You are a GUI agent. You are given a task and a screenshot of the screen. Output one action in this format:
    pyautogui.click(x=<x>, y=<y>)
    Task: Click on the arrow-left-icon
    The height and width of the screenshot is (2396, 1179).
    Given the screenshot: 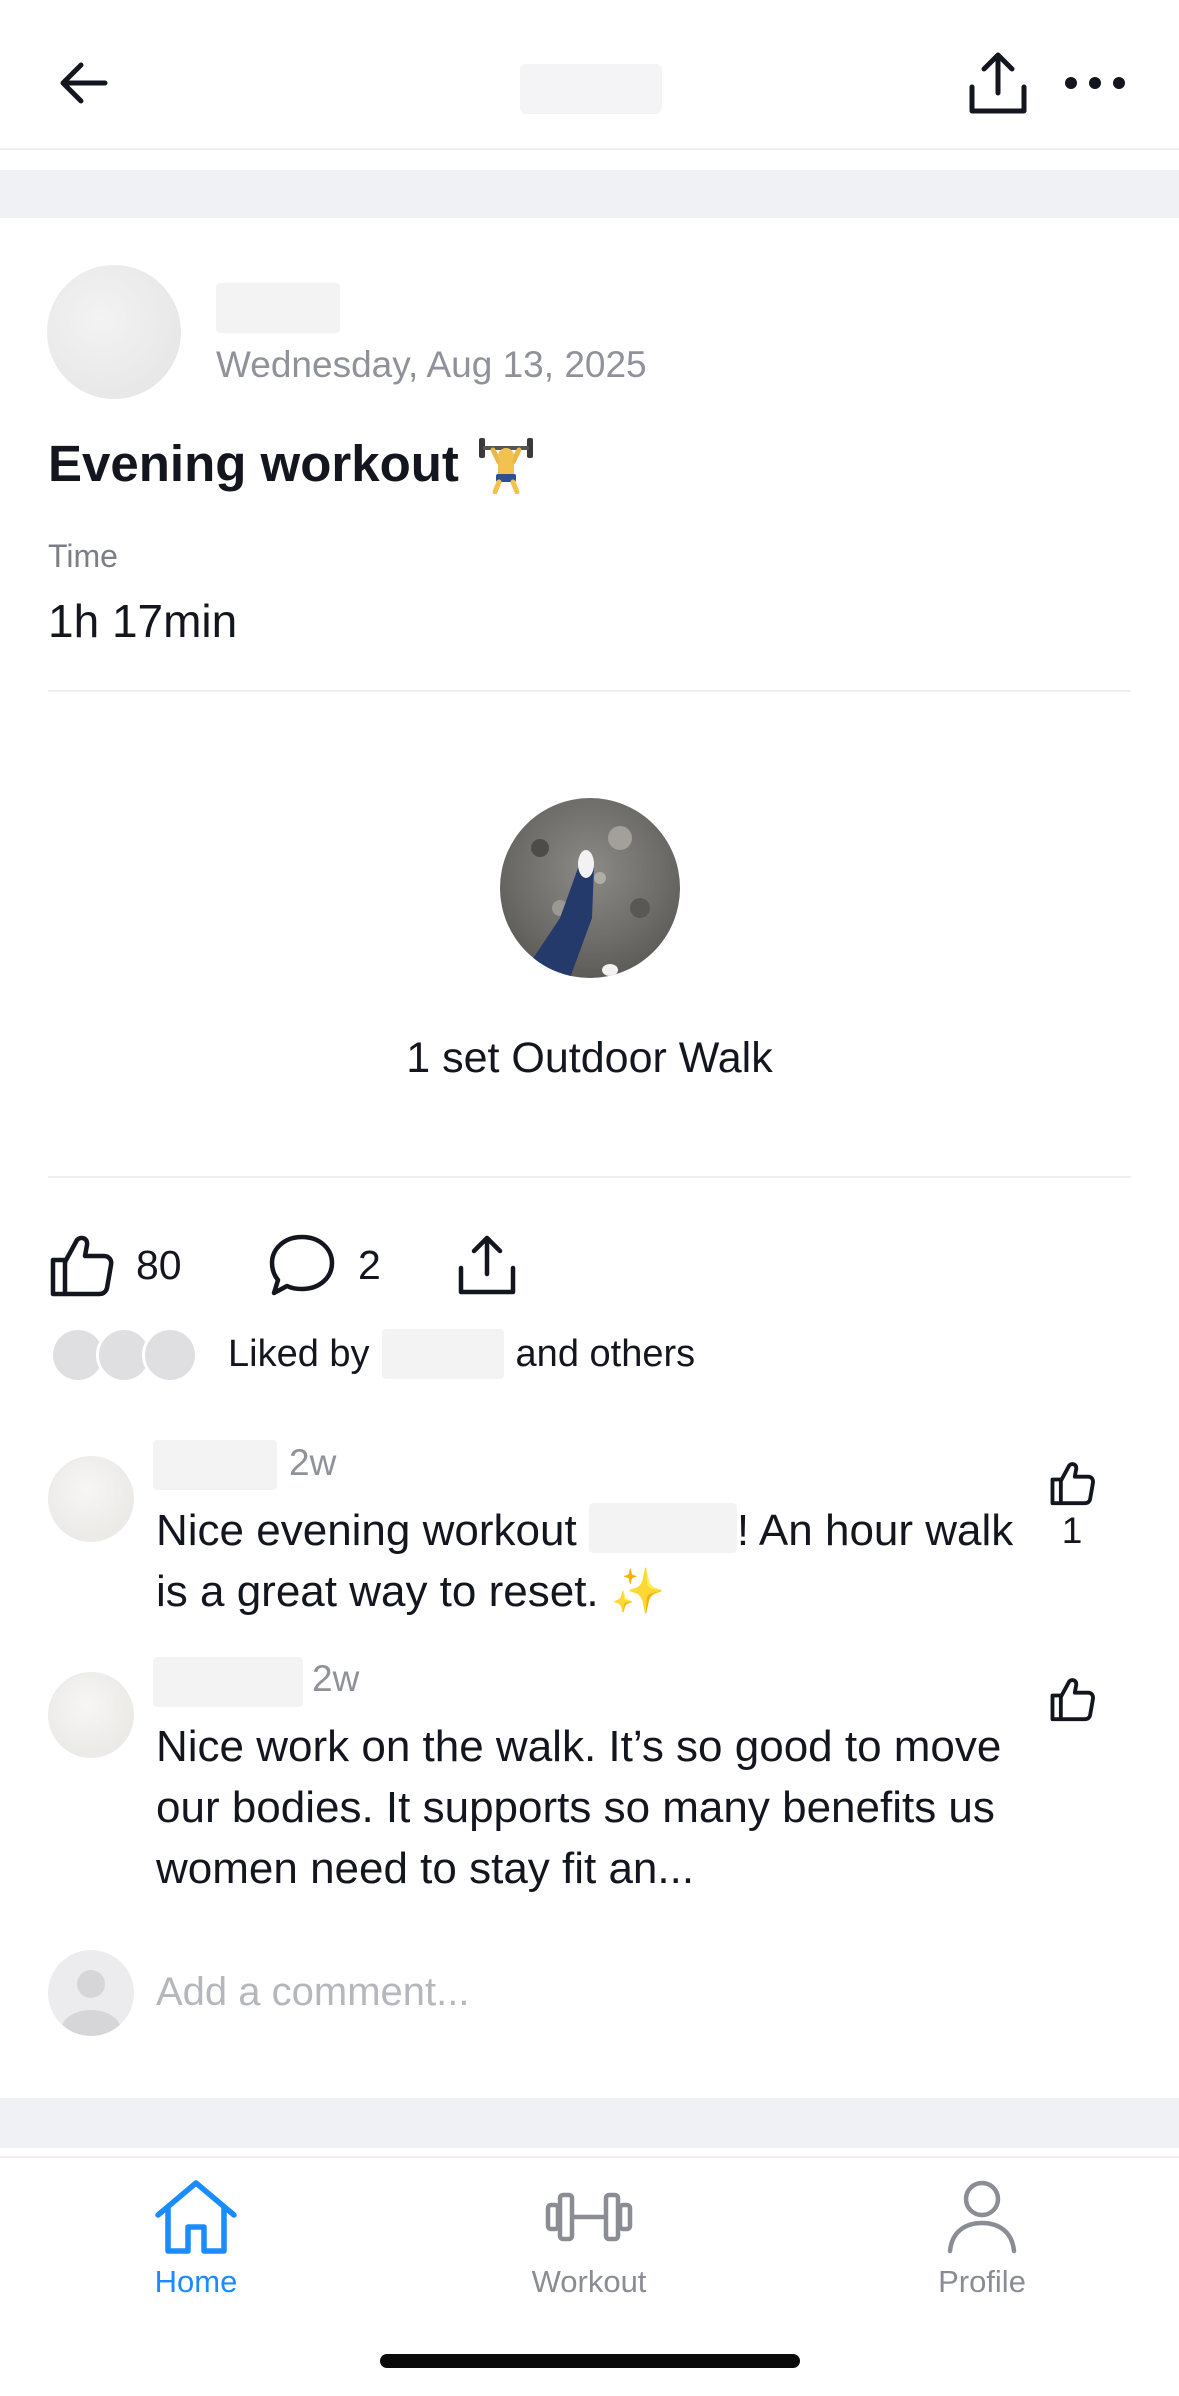 What is the action you would take?
    pyautogui.click(x=84, y=83)
    